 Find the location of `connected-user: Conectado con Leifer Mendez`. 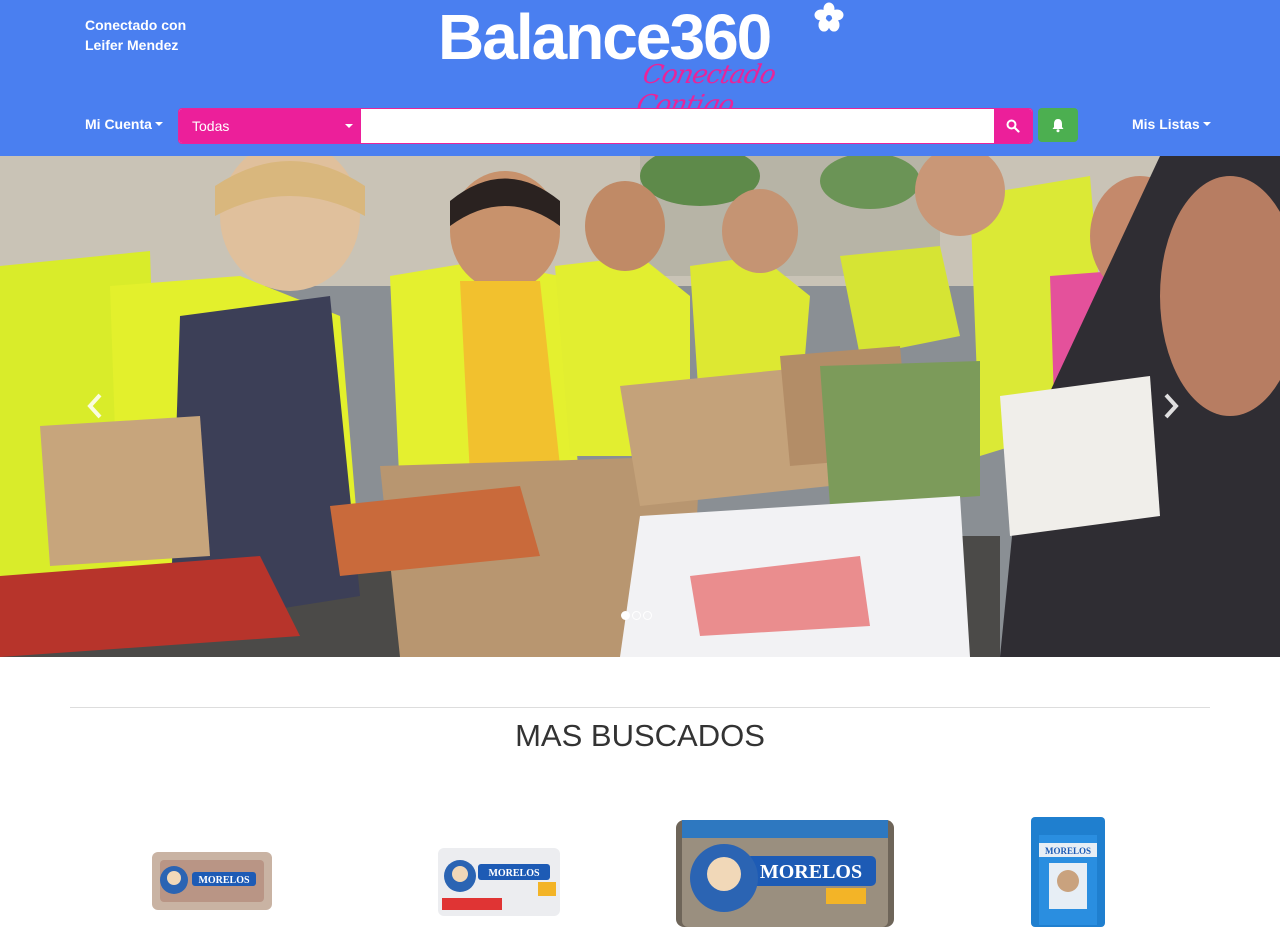

connected-user: Conectado con Leifer Mendez is located at coordinates (135, 35).